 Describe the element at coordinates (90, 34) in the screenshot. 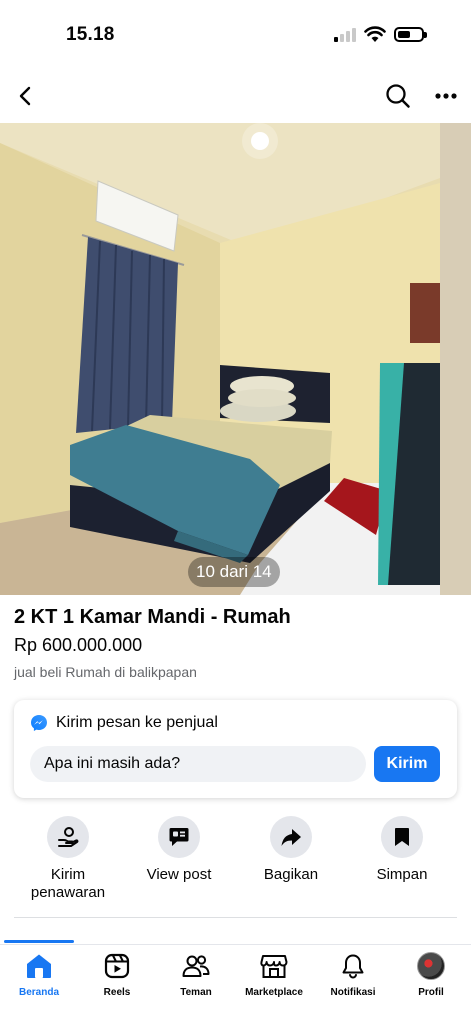

I see `status-time: 15.18` at that location.